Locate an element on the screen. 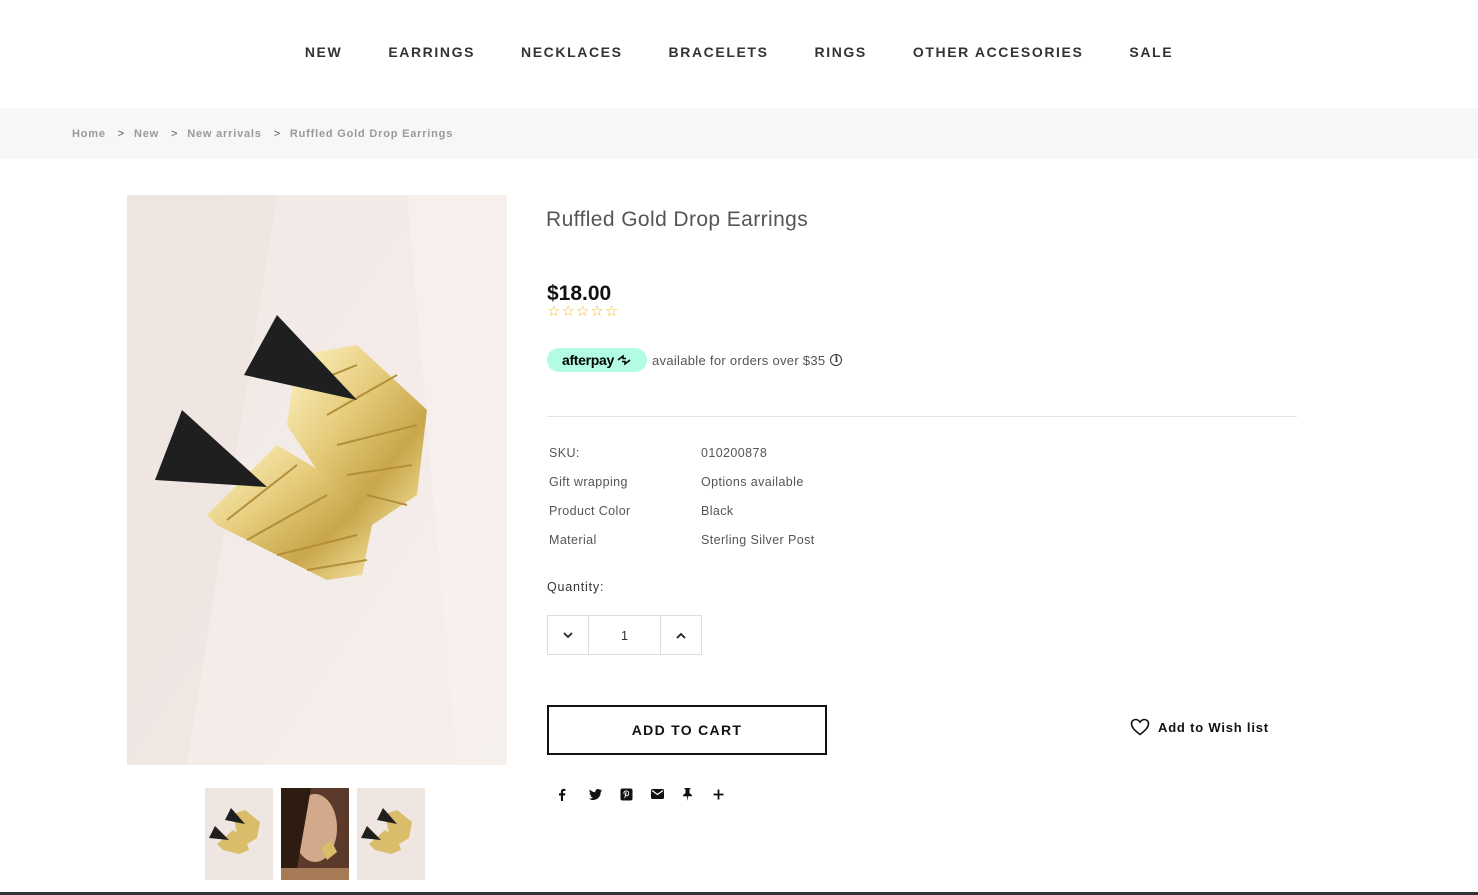 This screenshot has height=895, width=1478. afterpay-text: available for orders over $35 is located at coordinates (739, 360).